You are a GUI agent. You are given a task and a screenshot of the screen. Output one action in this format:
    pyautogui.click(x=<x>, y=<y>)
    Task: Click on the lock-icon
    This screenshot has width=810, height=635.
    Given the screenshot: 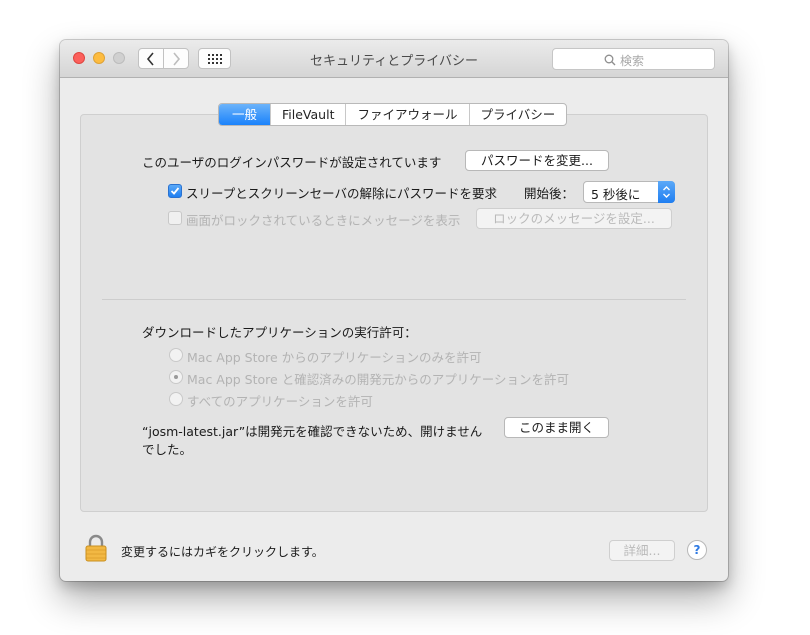 What is the action you would take?
    pyautogui.click(x=96, y=550)
    